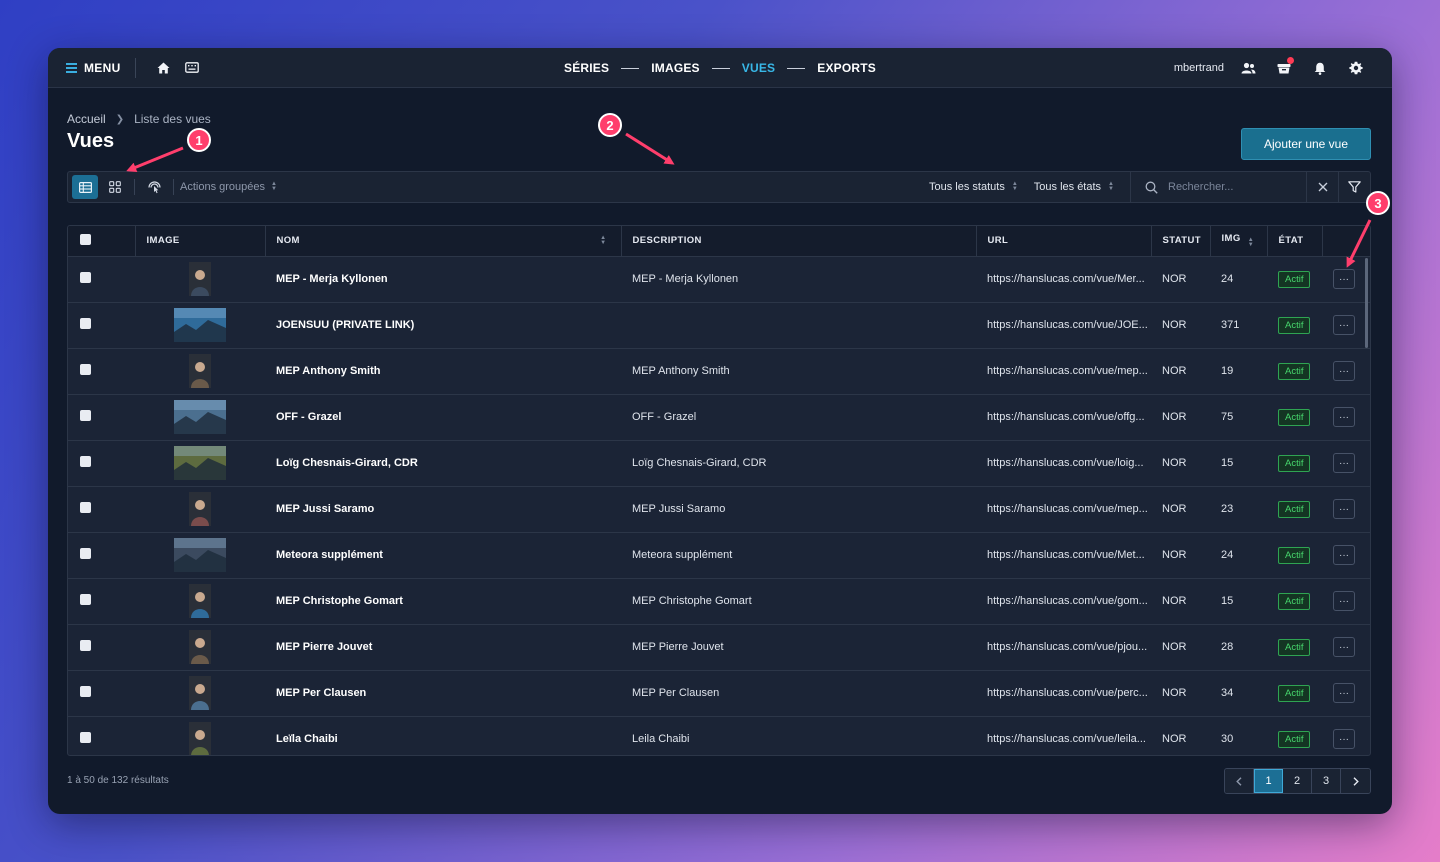 This screenshot has height=862, width=1440. What do you see at coordinates (1378, 203) in the screenshot?
I see `annotation-marker-3: 3` at bounding box center [1378, 203].